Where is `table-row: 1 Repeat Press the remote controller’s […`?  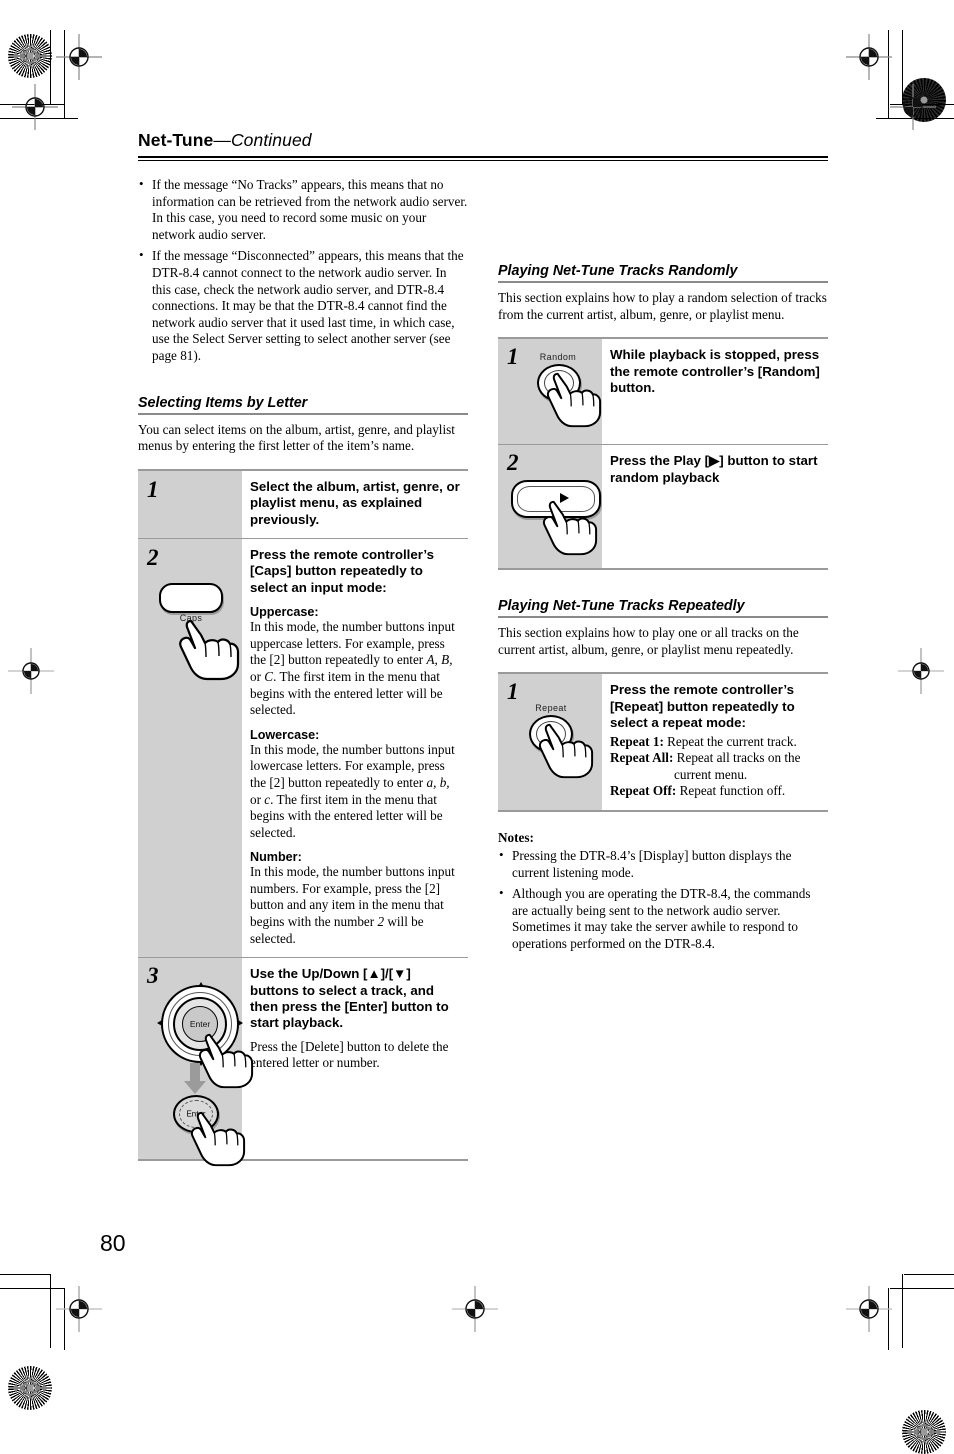 table-row: 1 Repeat Press the remote controller’s [… is located at coordinates (663, 742).